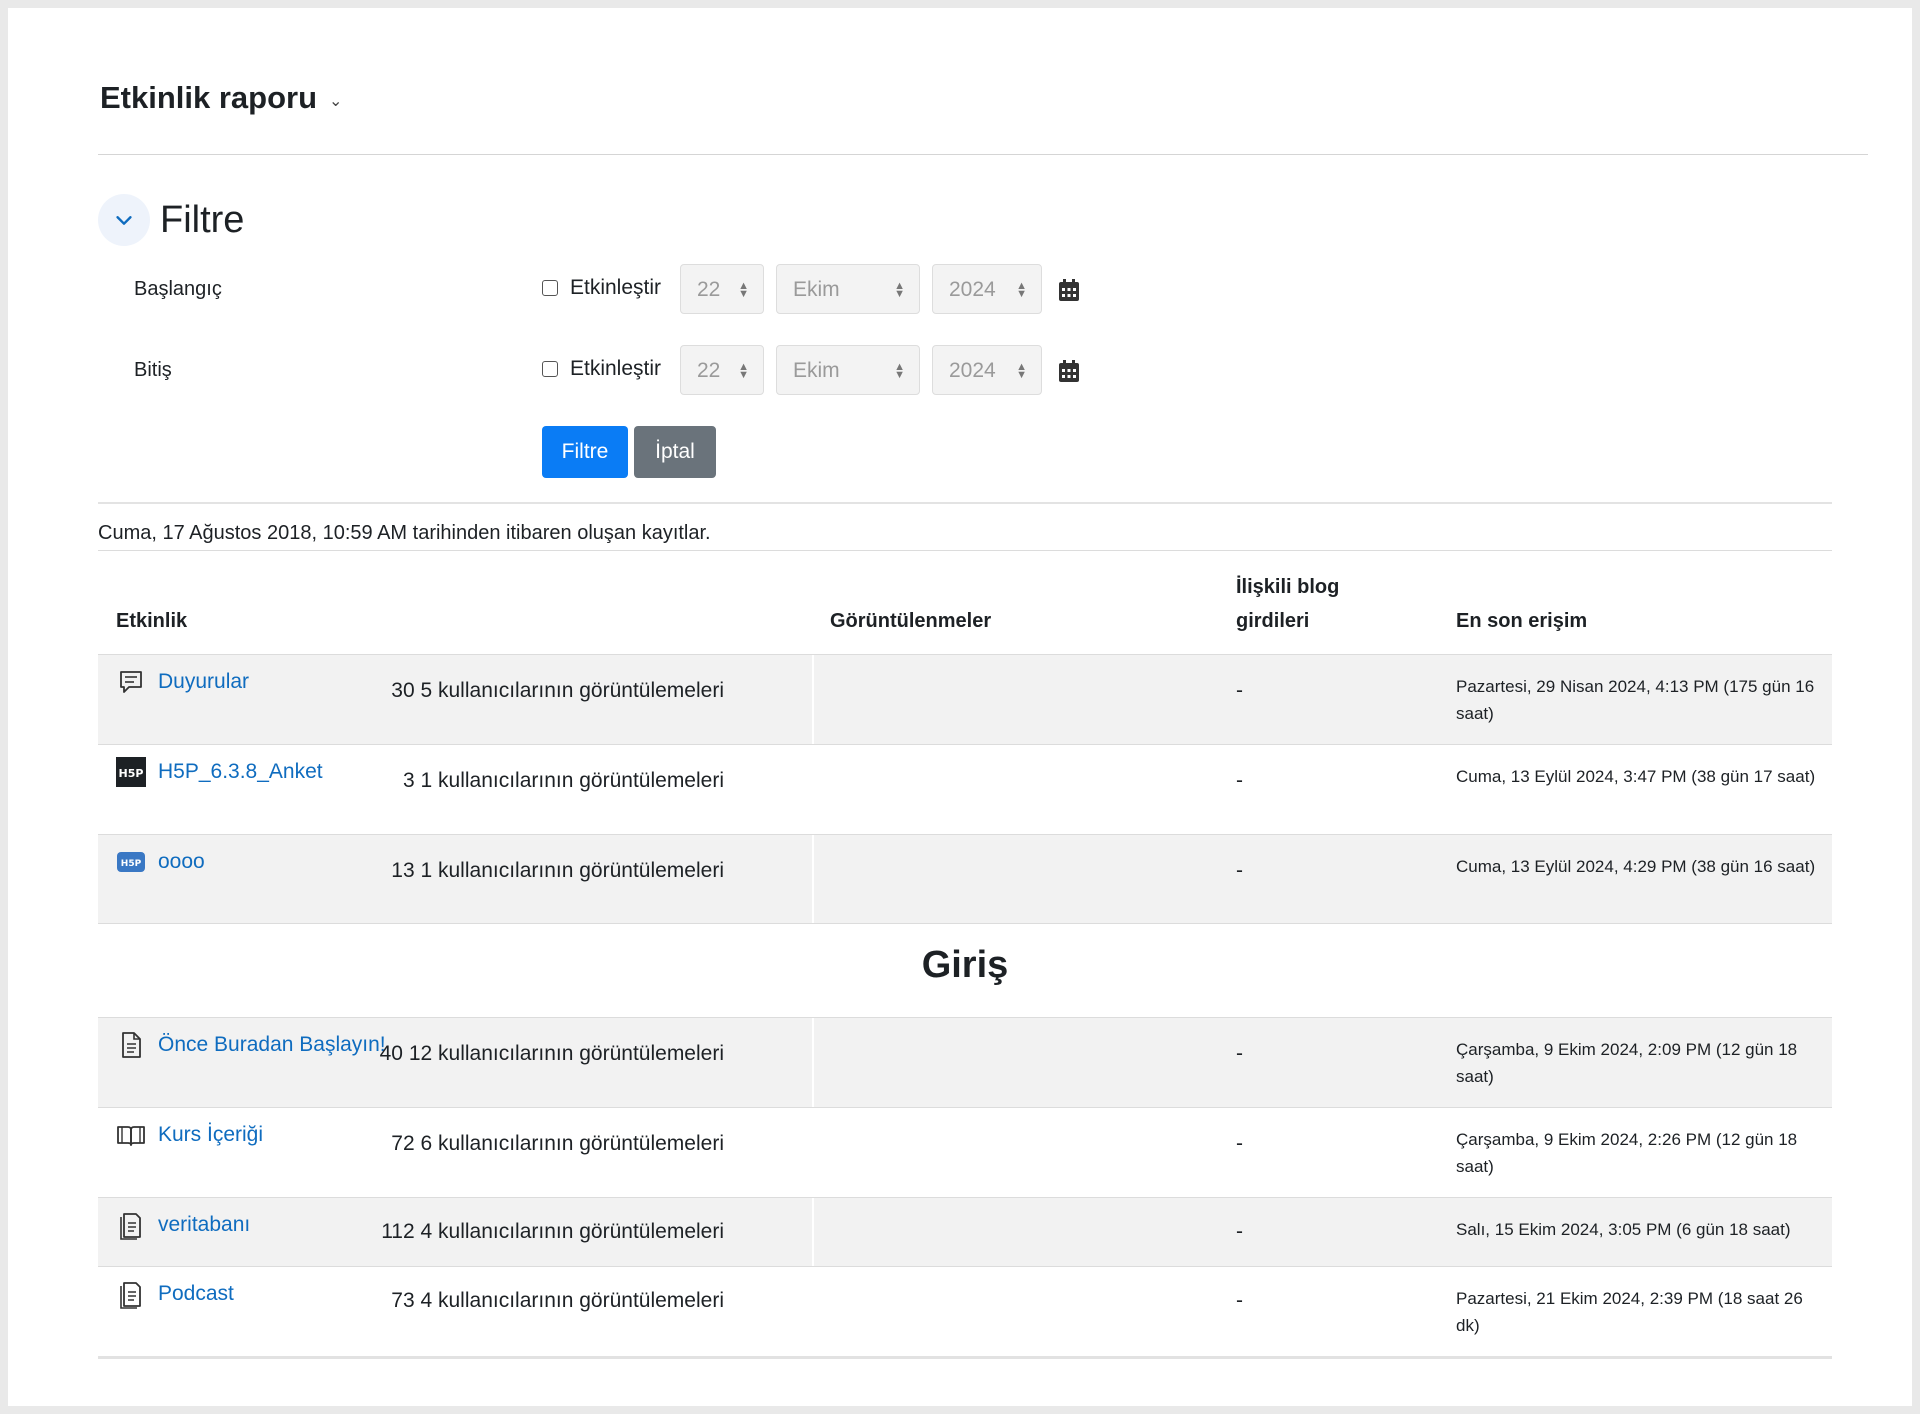 The image size is (1920, 1414). What do you see at coordinates (848, 370) in the screenshot?
I see `end-month-select: Ekim ▲ ▼` at bounding box center [848, 370].